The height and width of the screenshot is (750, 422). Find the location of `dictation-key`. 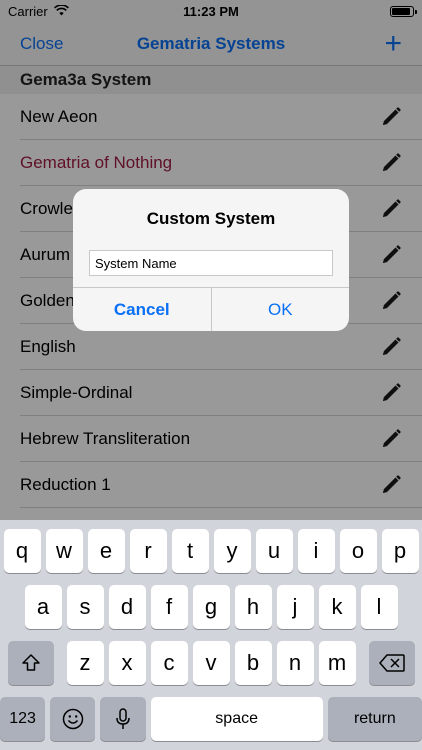

dictation-key is located at coordinates (123, 719).